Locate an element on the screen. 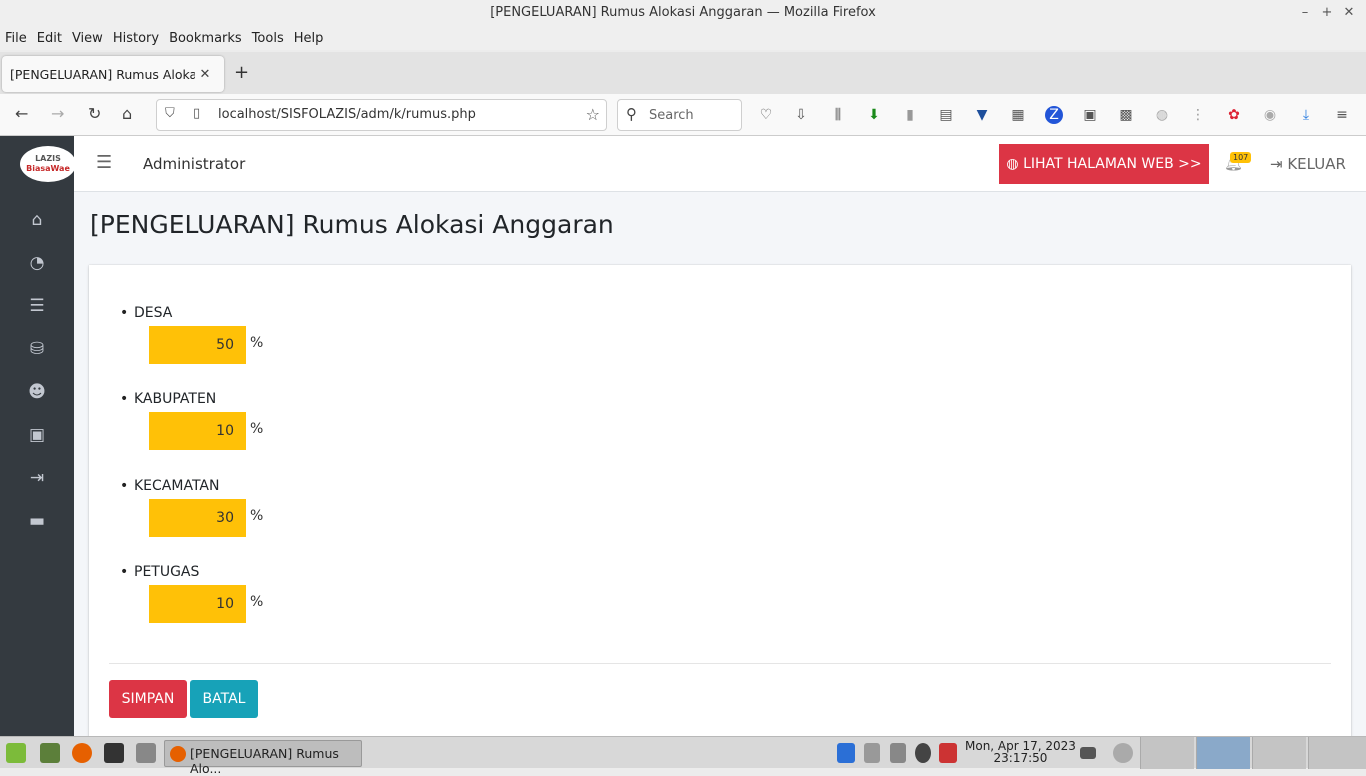  shield-icon: ⛉ is located at coordinates (170, 113).